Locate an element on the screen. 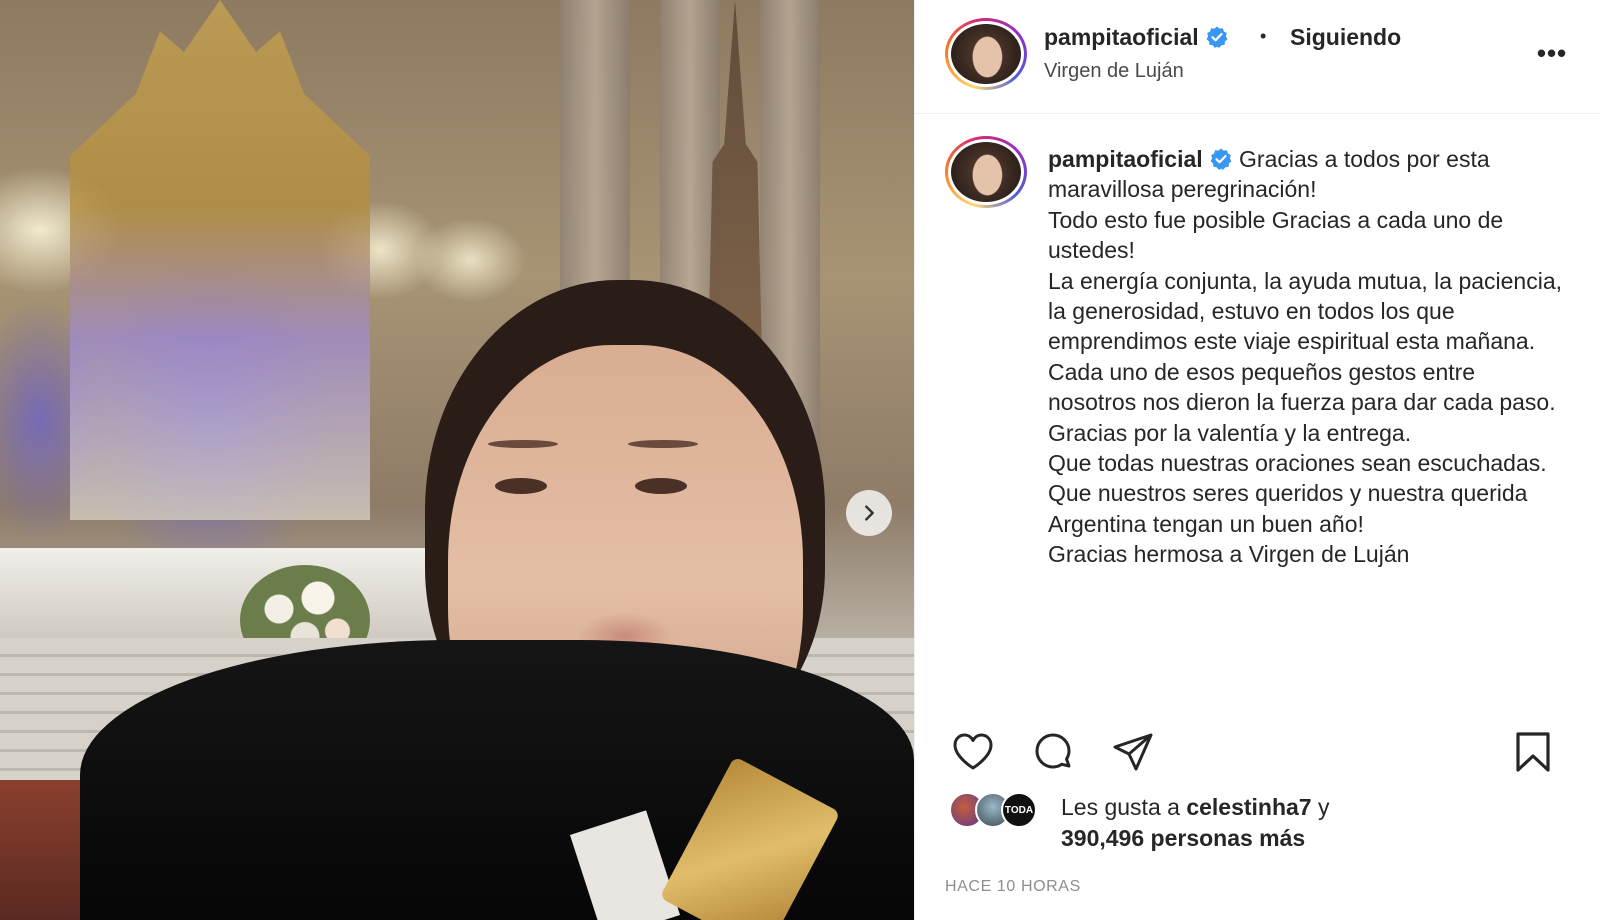 The height and width of the screenshot is (920, 1600). like-button is located at coordinates (973, 752).